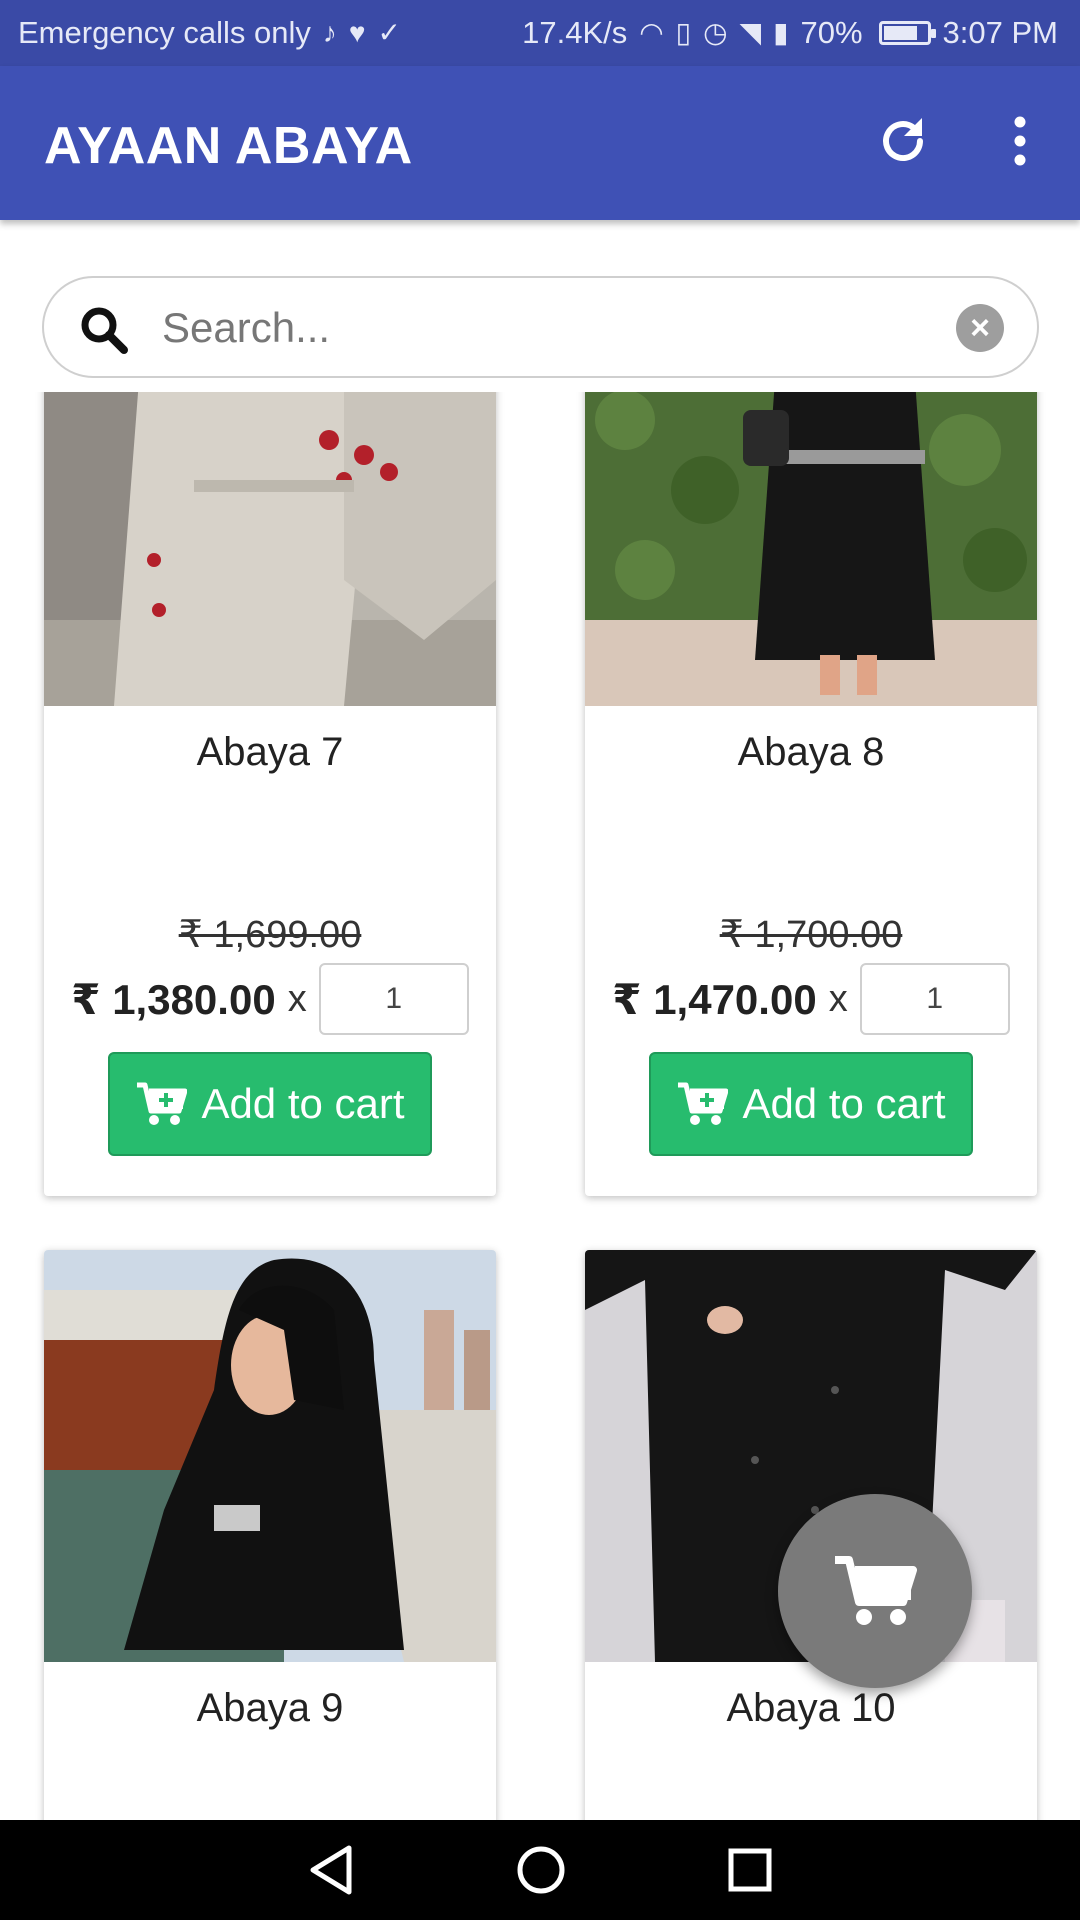  Describe the element at coordinates (903, 141) in the screenshot. I see `refresh-icon` at that location.